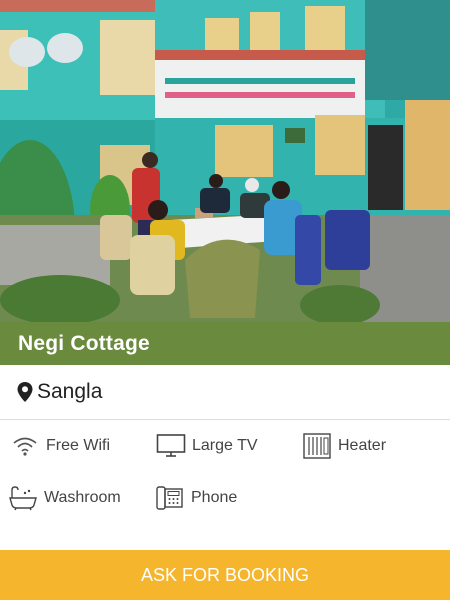  I want to click on tv-icon, so click(171, 446).